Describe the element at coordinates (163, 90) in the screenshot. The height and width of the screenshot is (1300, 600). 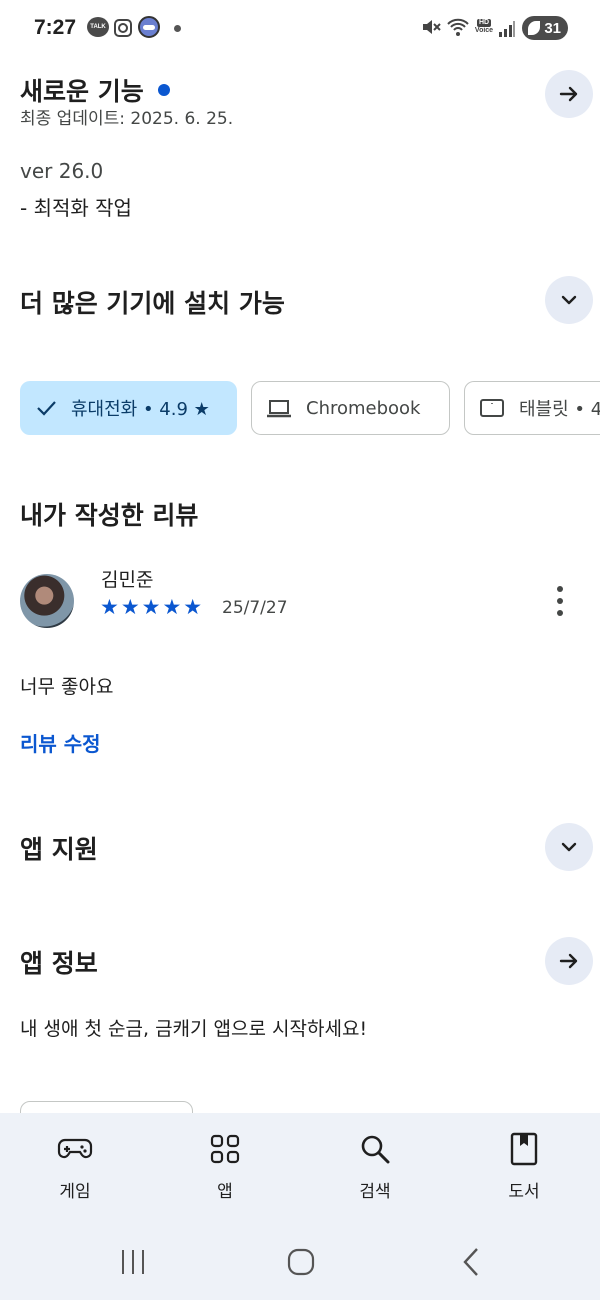
I see `new-indicator-dot` at that location.